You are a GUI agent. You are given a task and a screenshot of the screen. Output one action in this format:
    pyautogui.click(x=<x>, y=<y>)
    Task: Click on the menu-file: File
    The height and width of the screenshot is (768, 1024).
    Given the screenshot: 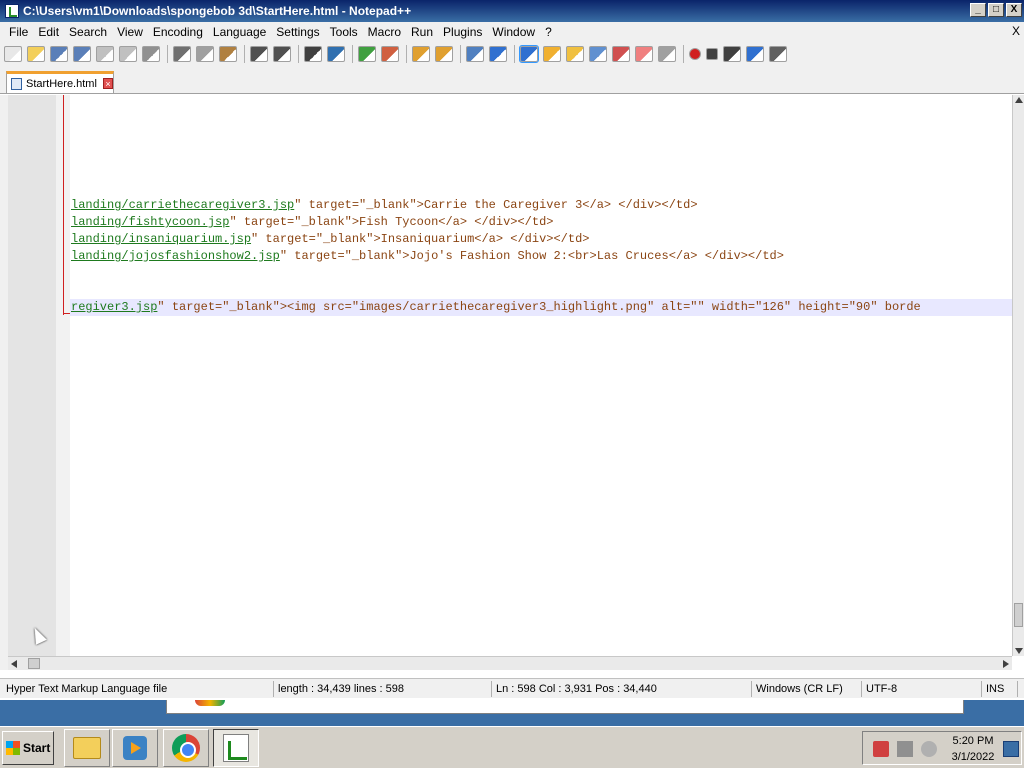 What is the action you would take?
    pyautogui.click(x=18, y=32)
    